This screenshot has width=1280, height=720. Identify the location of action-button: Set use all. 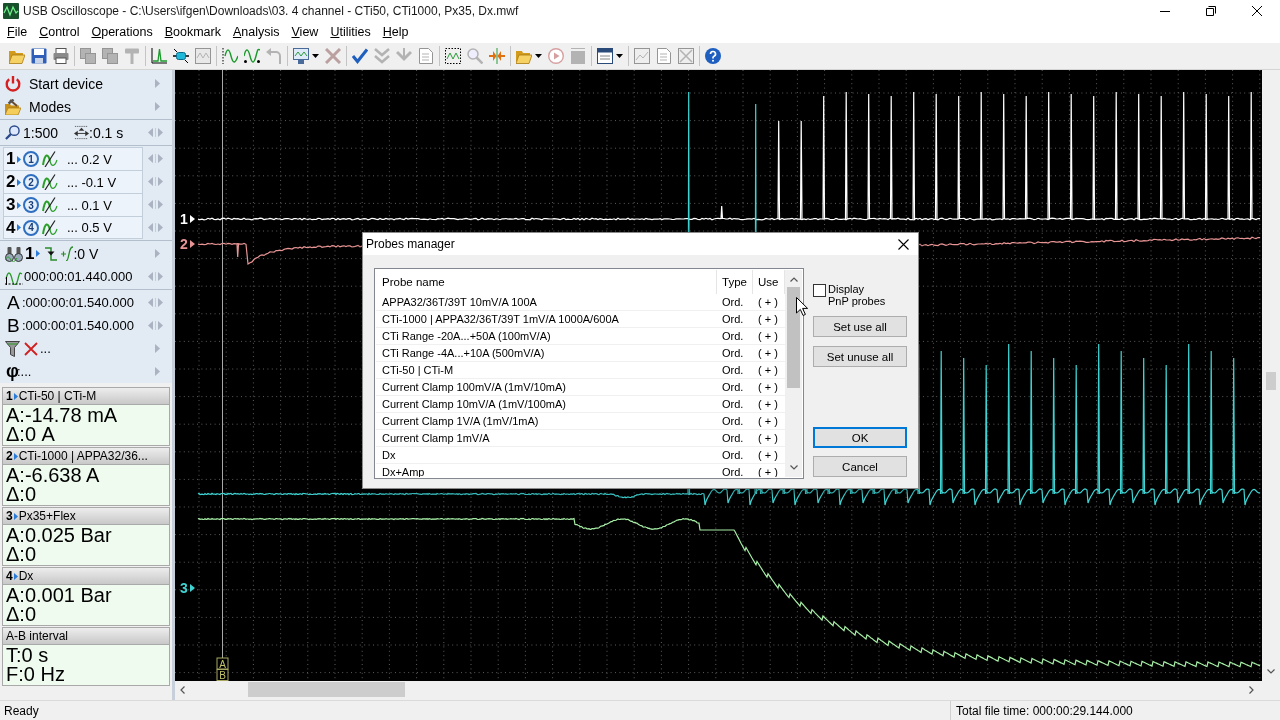
(860, 326).